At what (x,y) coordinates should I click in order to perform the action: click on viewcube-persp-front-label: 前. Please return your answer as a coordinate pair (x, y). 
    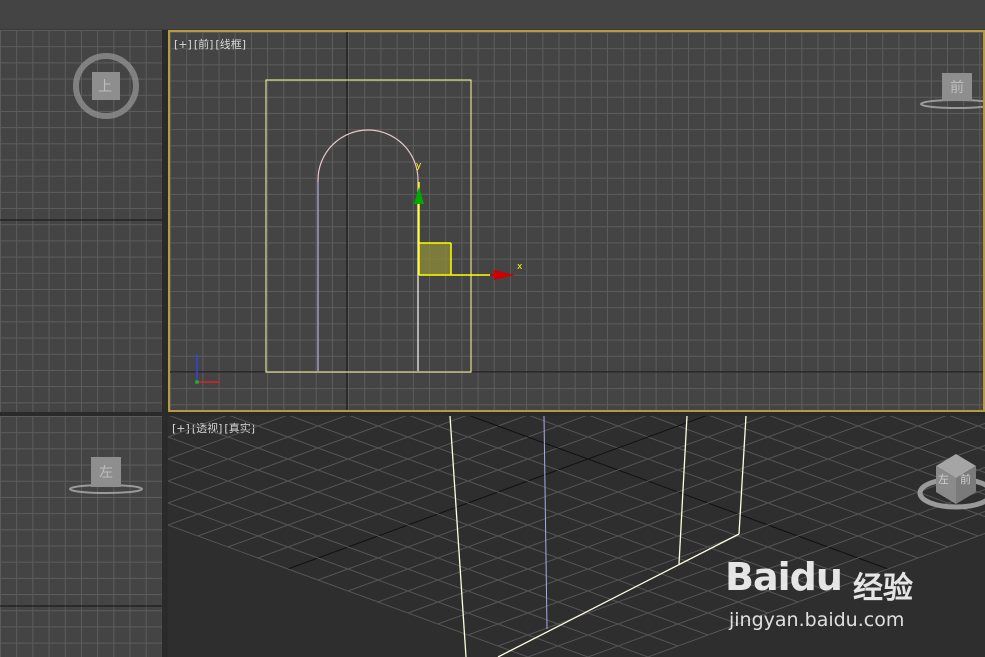
    Looking at the image, I should click on (965, 479).